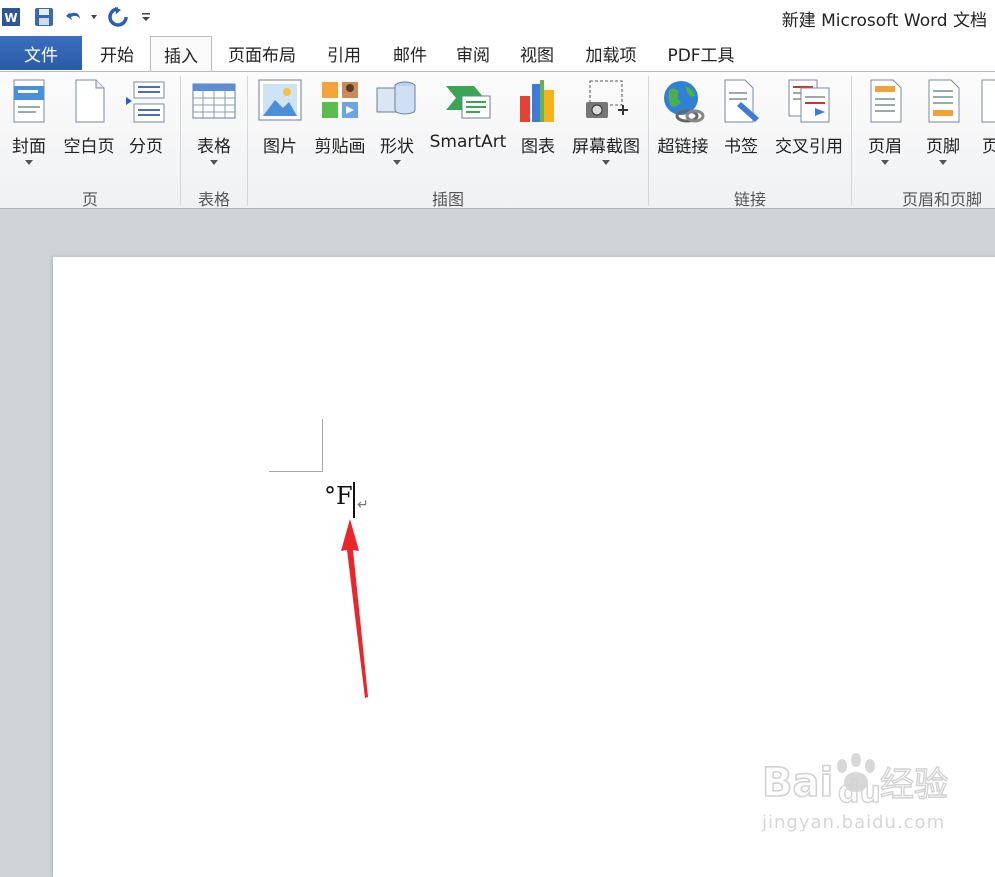 Image resolution: width=995 pixels, height=877 pixels. What do you see at coordinates (468, 142) in the screenshot?
I see `smartart-label: SmartArt` at bounding box center [468, 142].